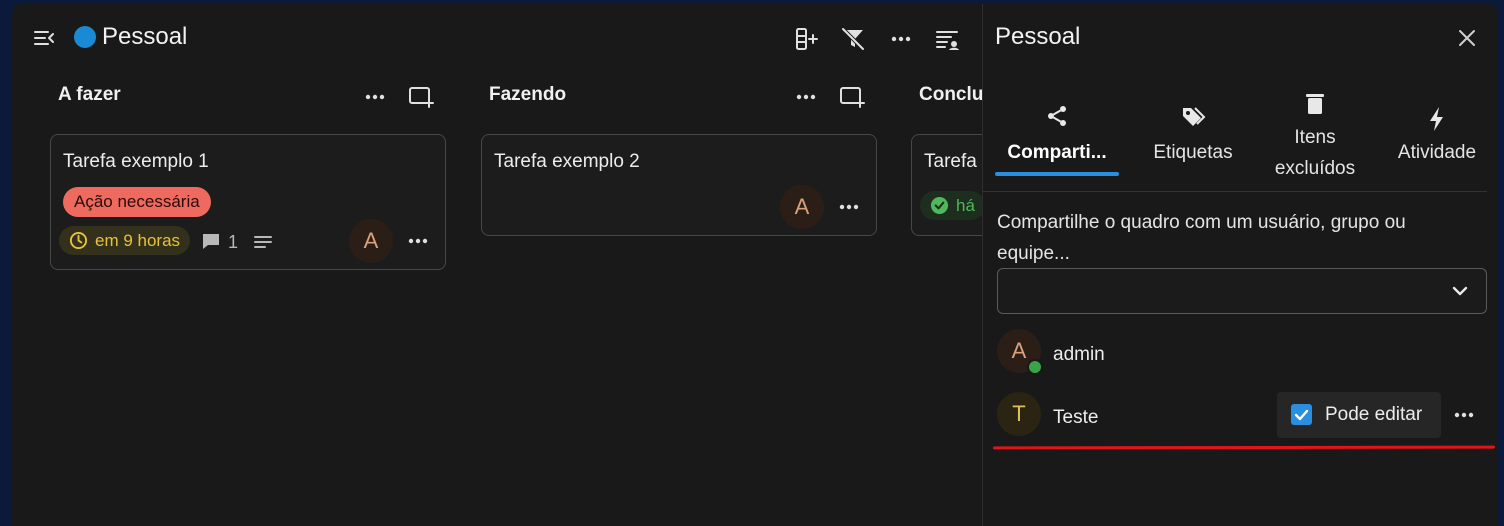 This screenshot has width=1504, height=526. What do you see at coordinates (1194, 116) in the screenshot?
I see `tag-icon` at bounding box center [1194, 116].